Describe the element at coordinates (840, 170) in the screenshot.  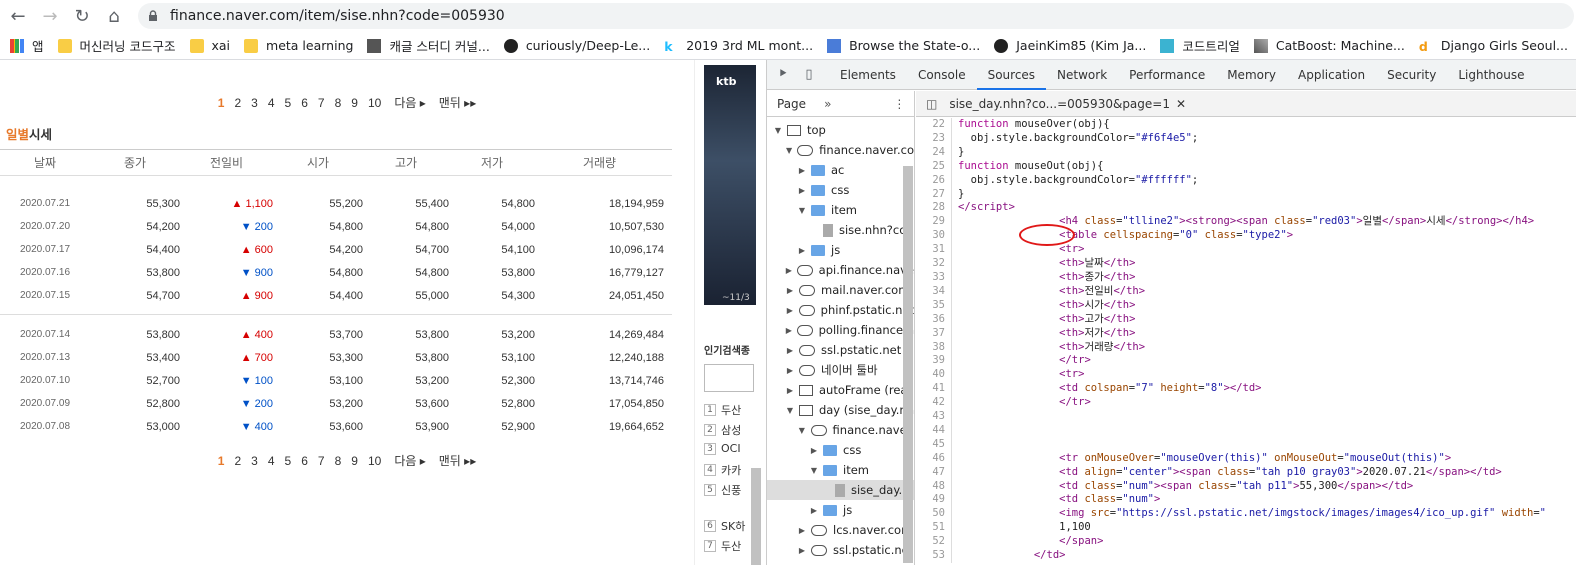
I see `tree-item: ▶ ac` at that location.